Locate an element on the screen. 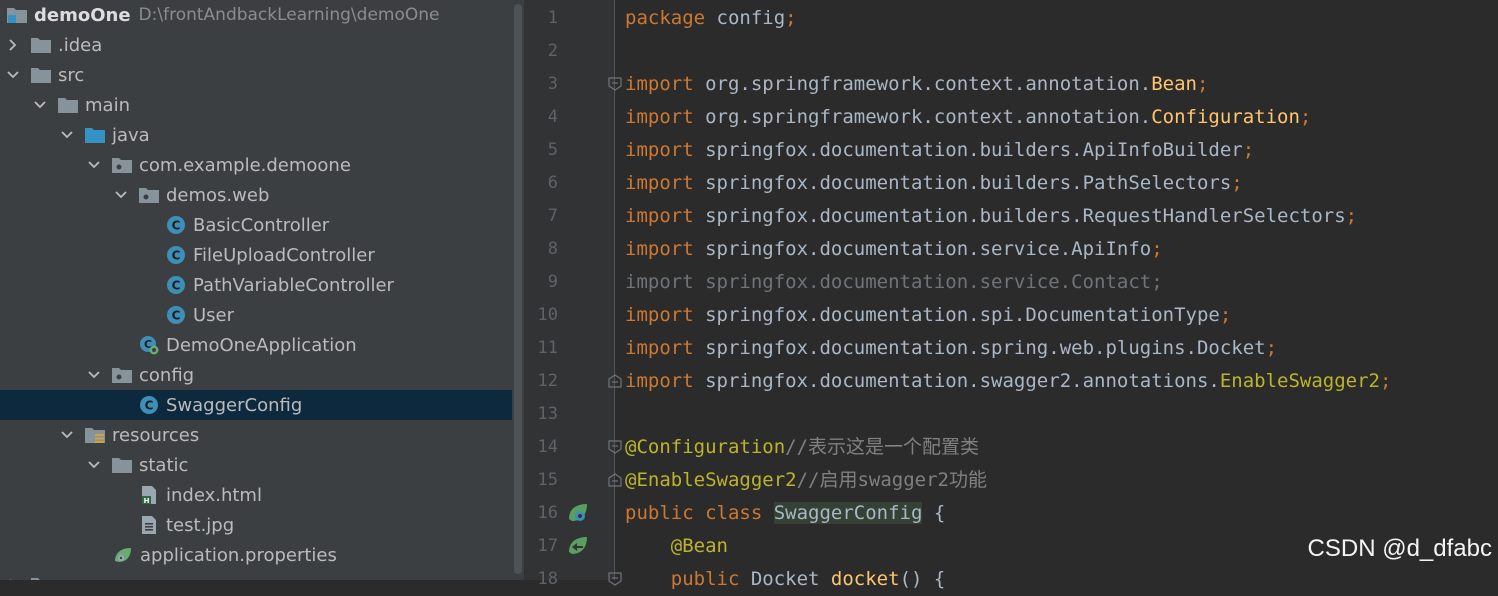 The image size is (1498, 596). tree-label: User is located at coordinates (214, 315).